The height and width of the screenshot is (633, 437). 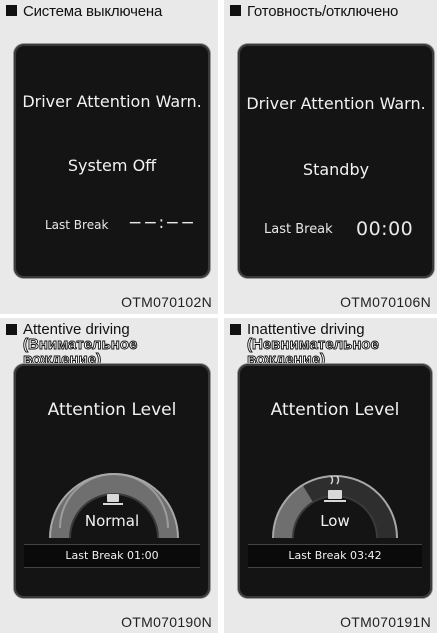 I want to click on last-break-value: −−:−−, so click(x=162, y=223).